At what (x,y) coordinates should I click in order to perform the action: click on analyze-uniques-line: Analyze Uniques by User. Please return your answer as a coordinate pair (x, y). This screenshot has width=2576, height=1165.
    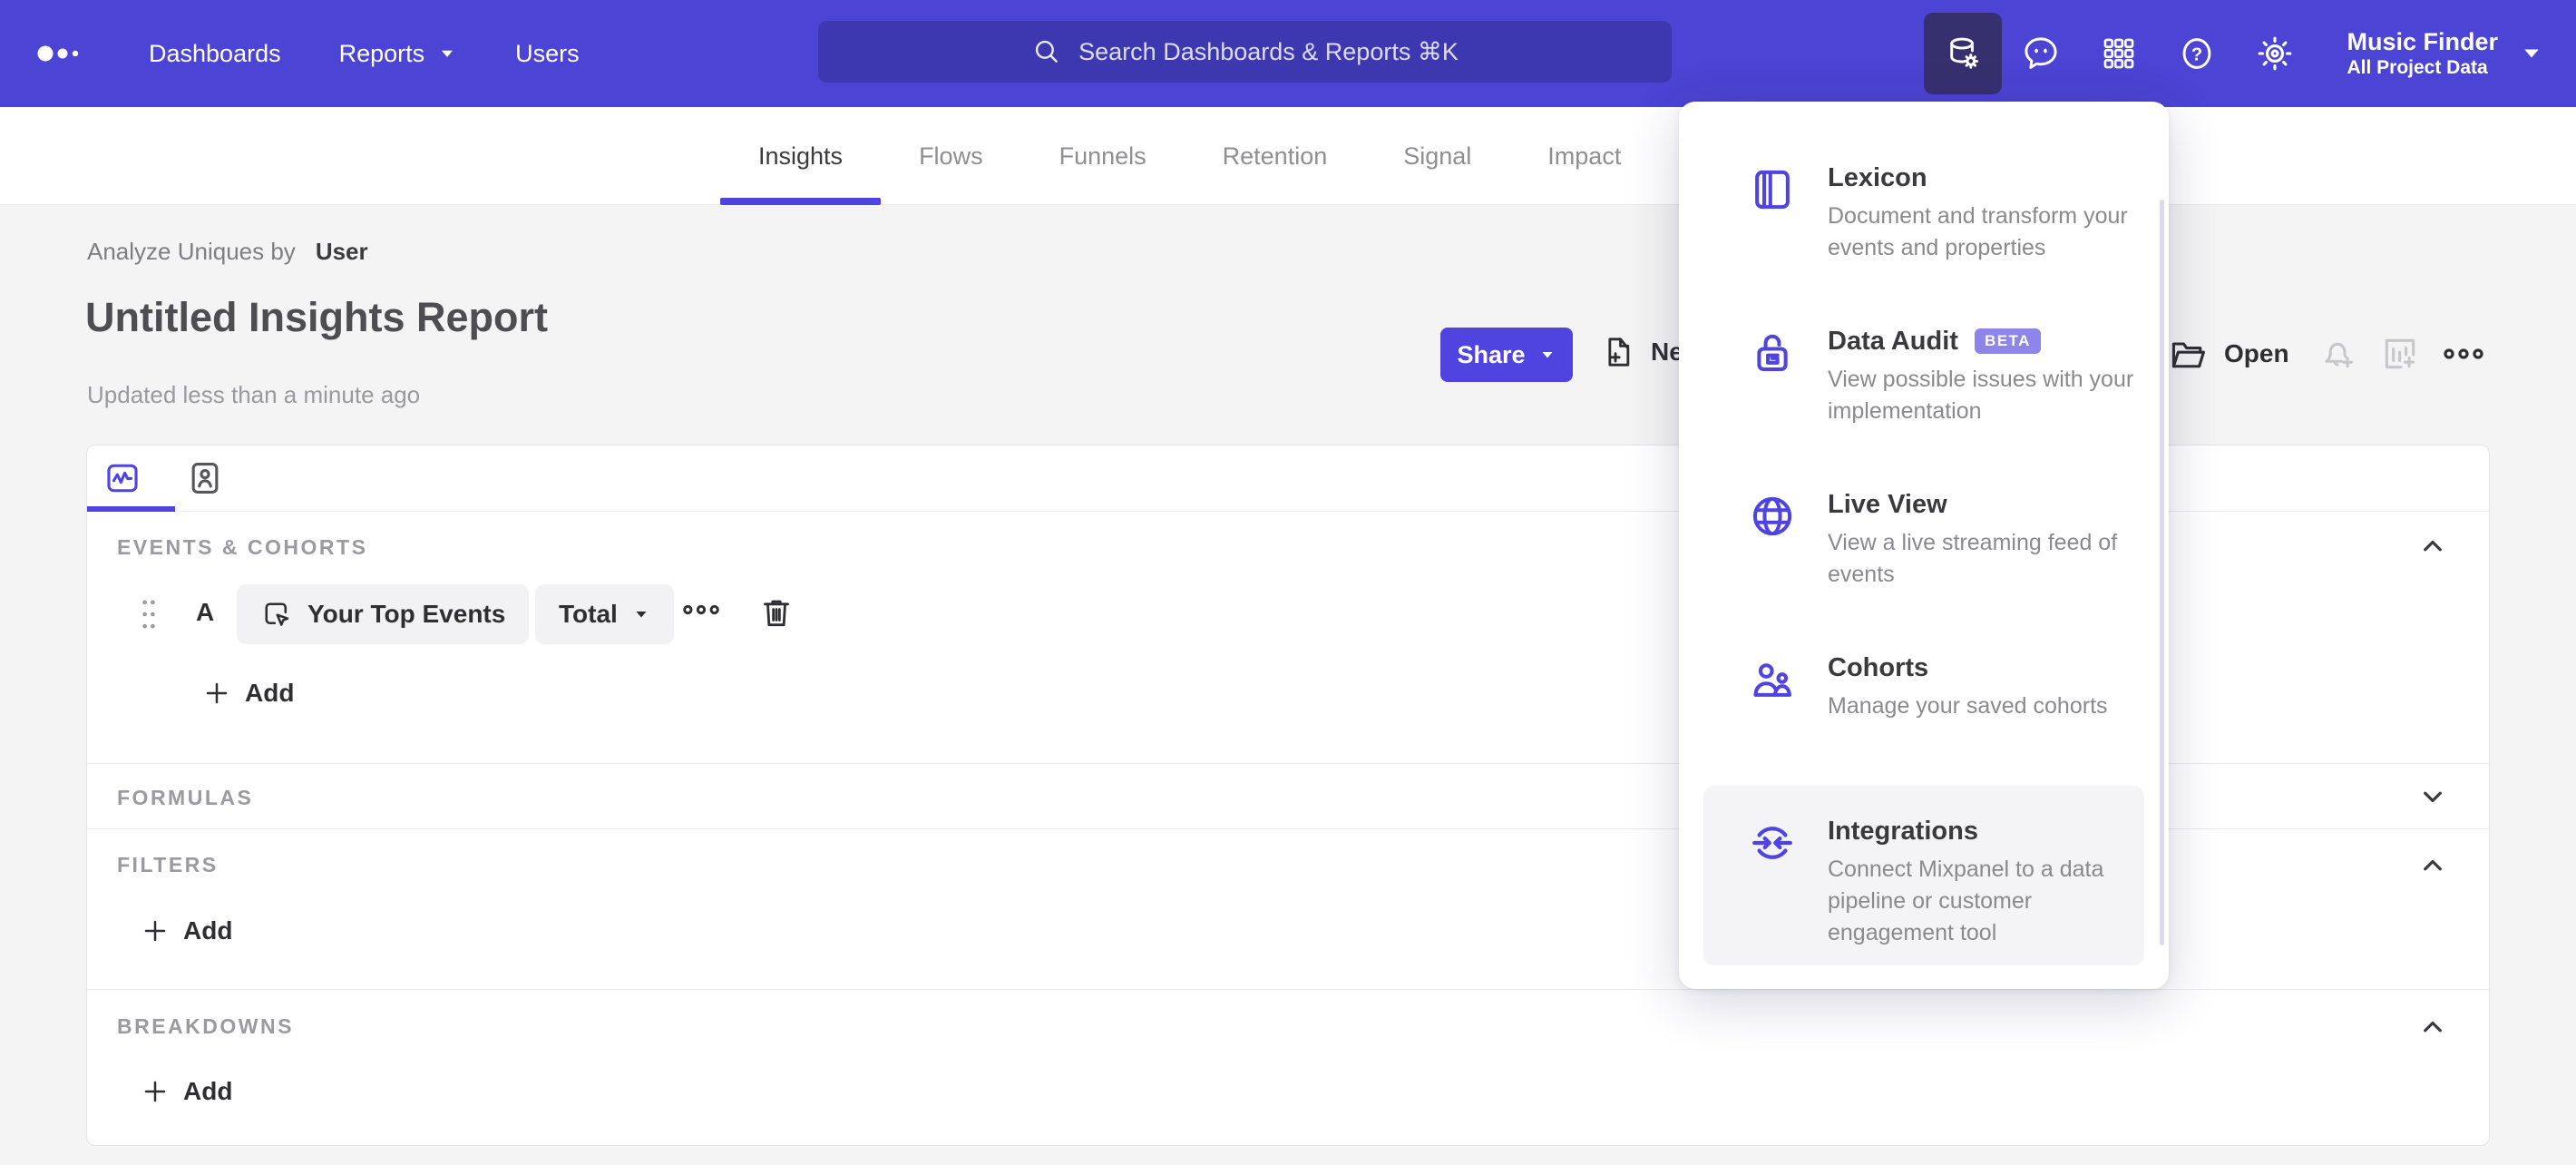
    Looking at the image, I should click on (227, 252).